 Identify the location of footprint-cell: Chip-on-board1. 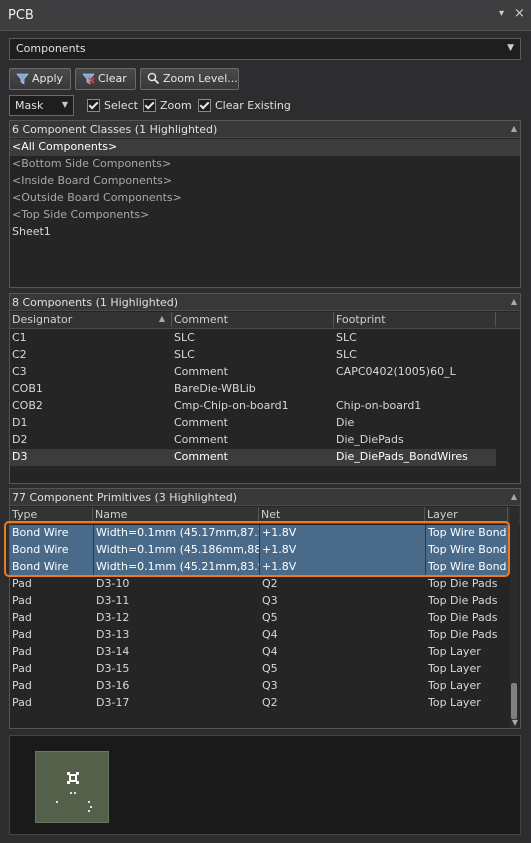
(379, 405).